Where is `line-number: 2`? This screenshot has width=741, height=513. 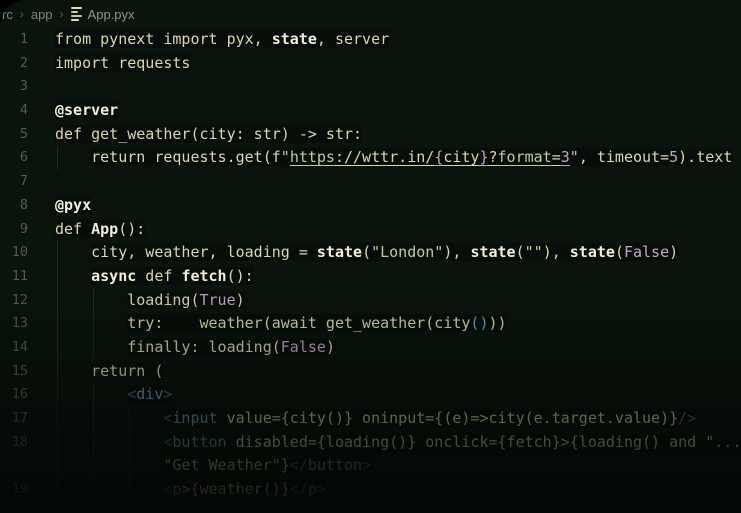
line-number: 2 is located at coordinates (23, 62).